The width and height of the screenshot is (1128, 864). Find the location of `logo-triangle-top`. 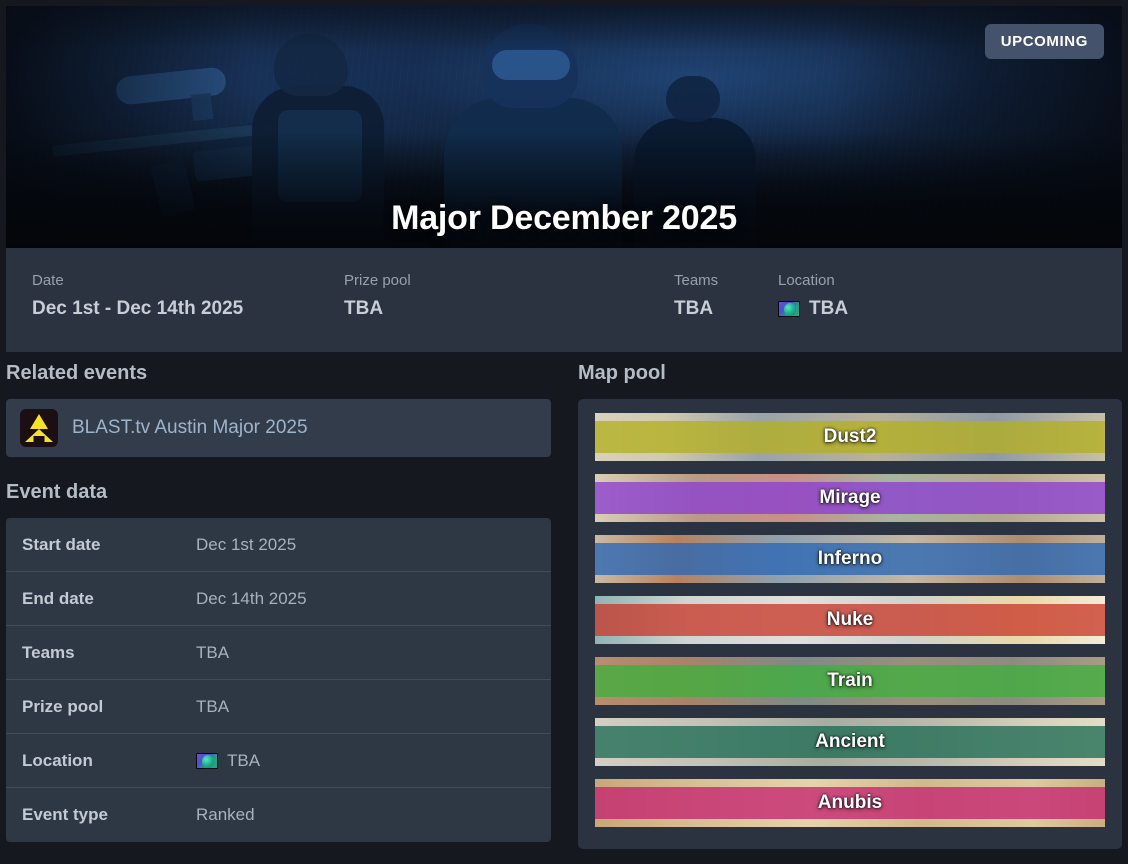

logo-triangle-top is located at coordinates (39, 421).